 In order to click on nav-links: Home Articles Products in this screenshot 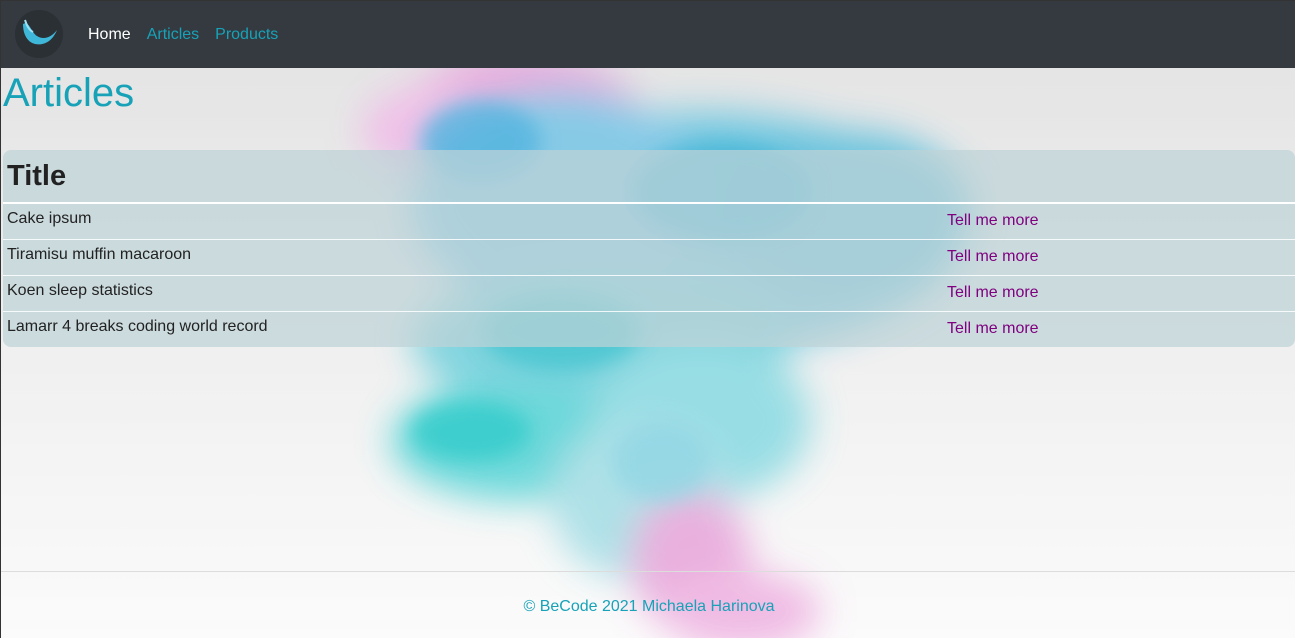, I will do `click(183, 35)`.